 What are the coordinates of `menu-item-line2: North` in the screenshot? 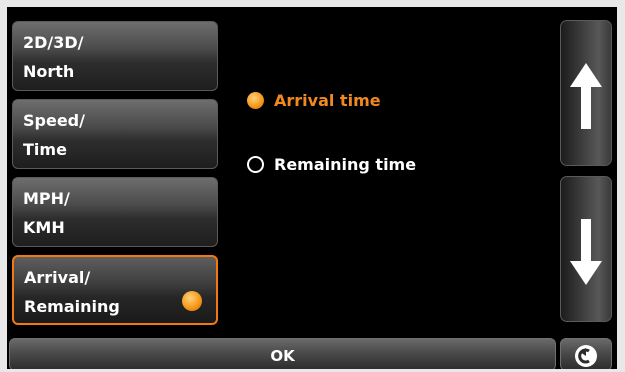 It's located at (49, 71).